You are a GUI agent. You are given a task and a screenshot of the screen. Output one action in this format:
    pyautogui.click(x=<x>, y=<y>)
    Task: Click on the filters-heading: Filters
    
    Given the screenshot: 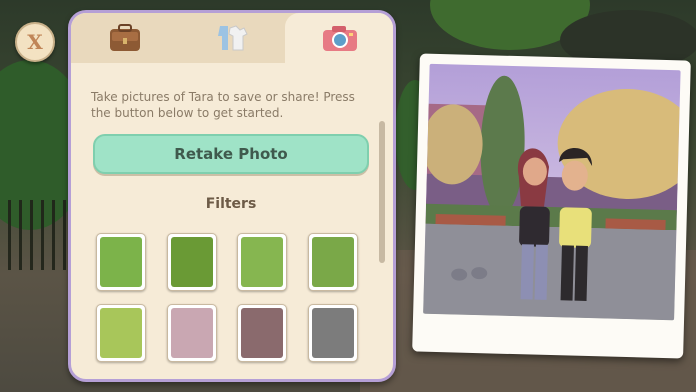 What is the action you would take?
    pyautogui.click(x=231, y=204)
    